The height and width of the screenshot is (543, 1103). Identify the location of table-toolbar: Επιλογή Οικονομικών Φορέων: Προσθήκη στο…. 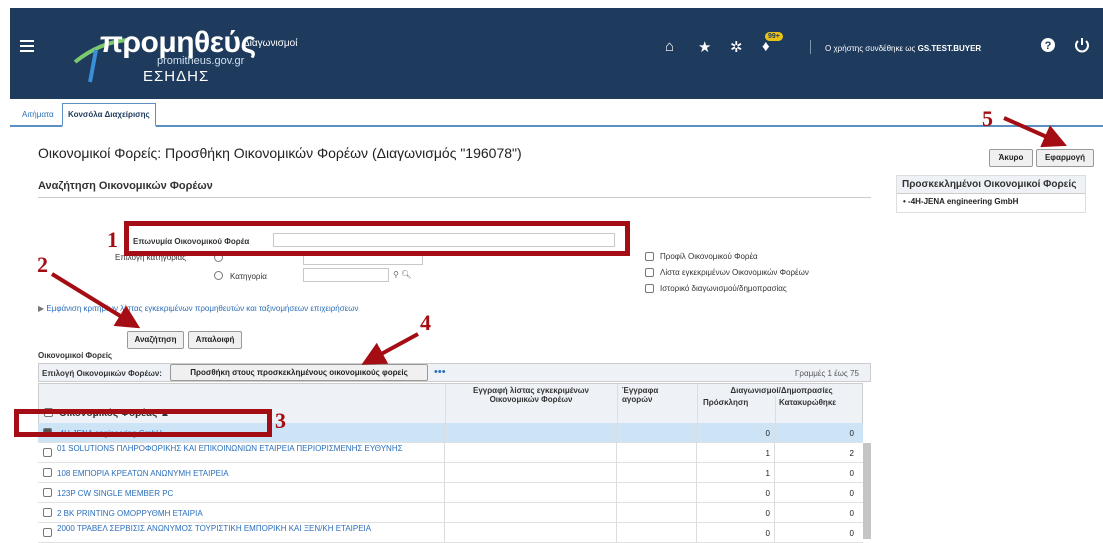
(454, 372).